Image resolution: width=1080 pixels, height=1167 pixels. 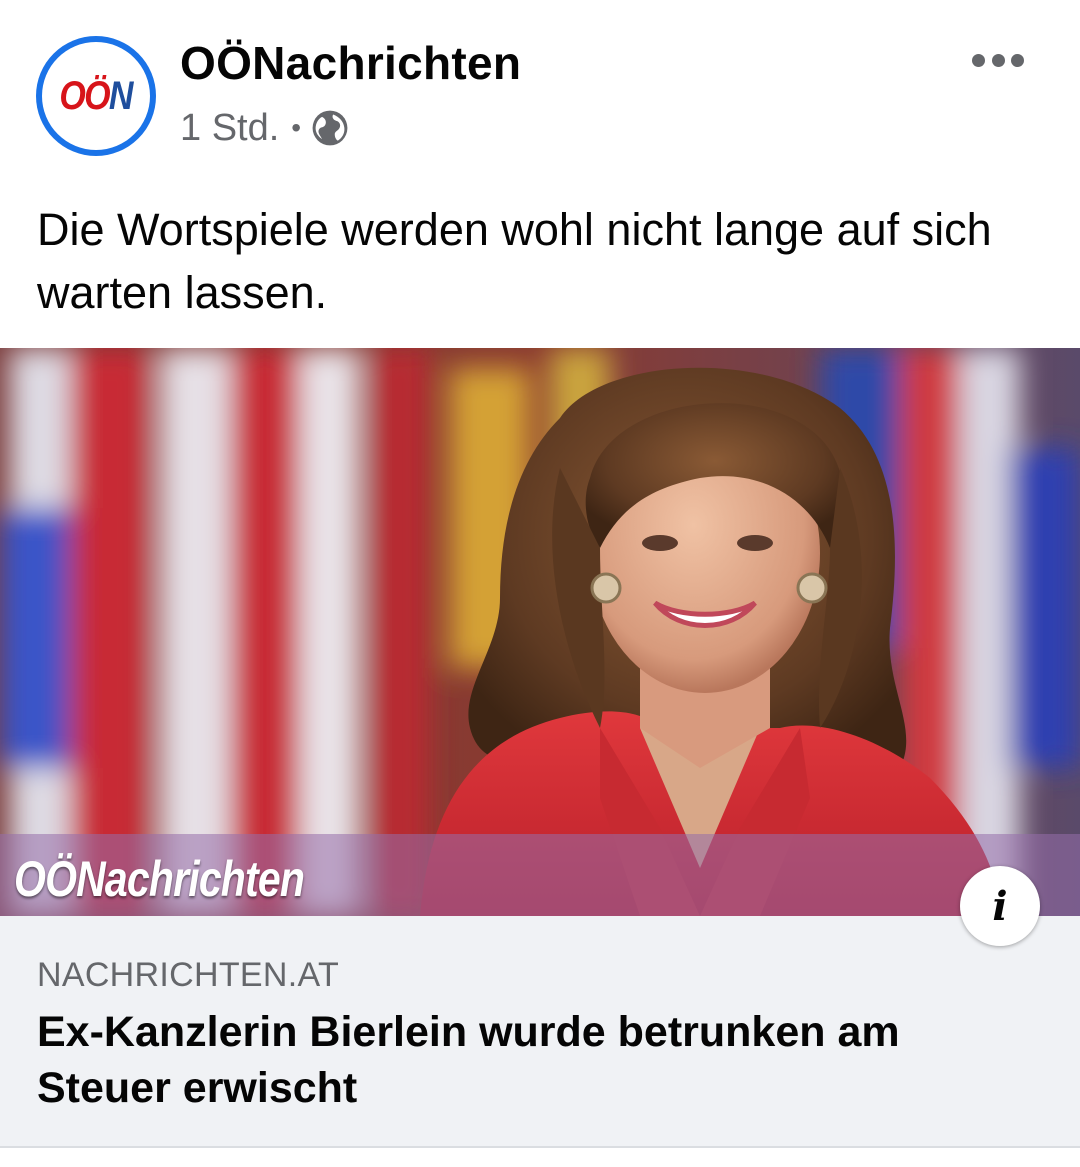 What do you see at coordinates (121, 95) in the screenshot?
I see `logo-text-blue: N` at bounding box center [121, 95].